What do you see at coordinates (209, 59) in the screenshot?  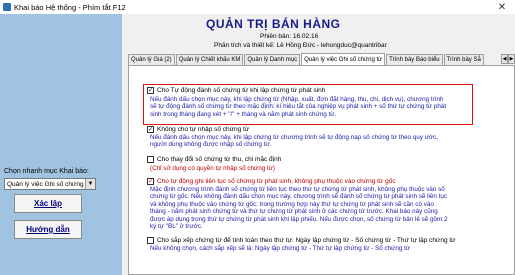 I see `tab-discount: Quản lý Chiết khấu KM` at bounding box center [209, 59].